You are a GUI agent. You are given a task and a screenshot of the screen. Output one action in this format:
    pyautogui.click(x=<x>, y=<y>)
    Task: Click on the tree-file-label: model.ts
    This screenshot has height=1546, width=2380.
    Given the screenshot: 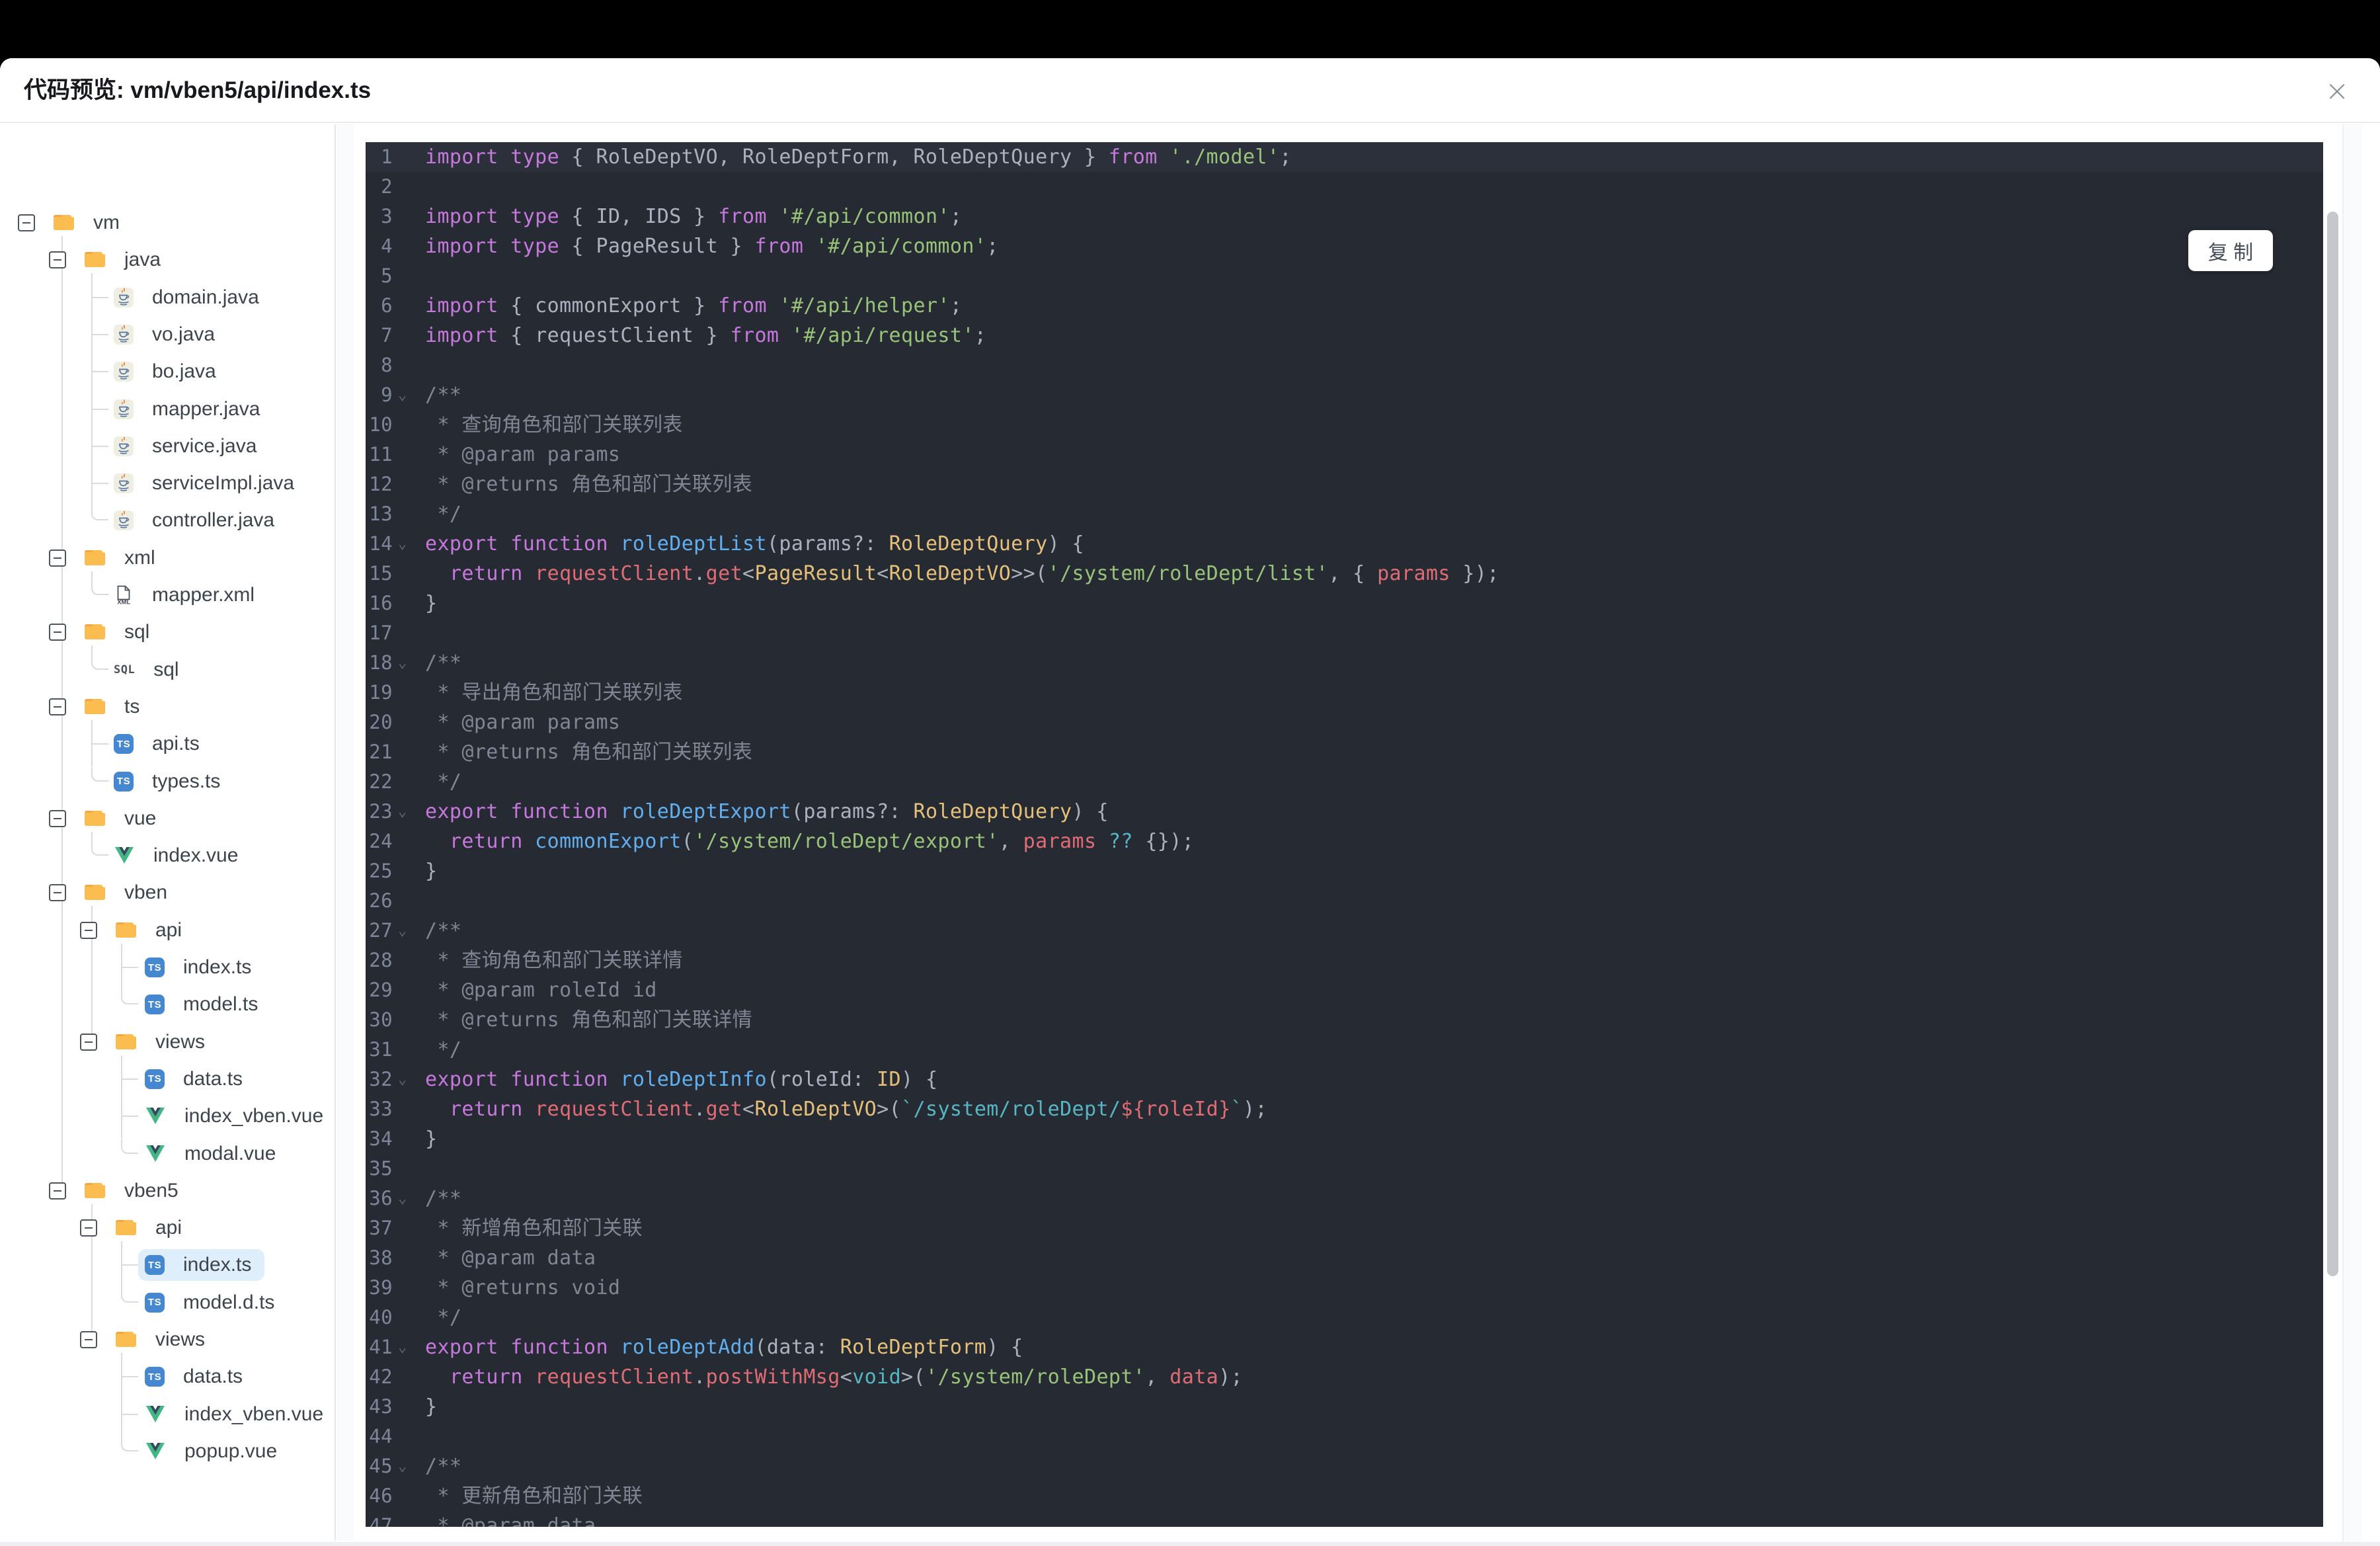 What is the action you would take?
    pyautogui.click(x=220, y=1004)
    